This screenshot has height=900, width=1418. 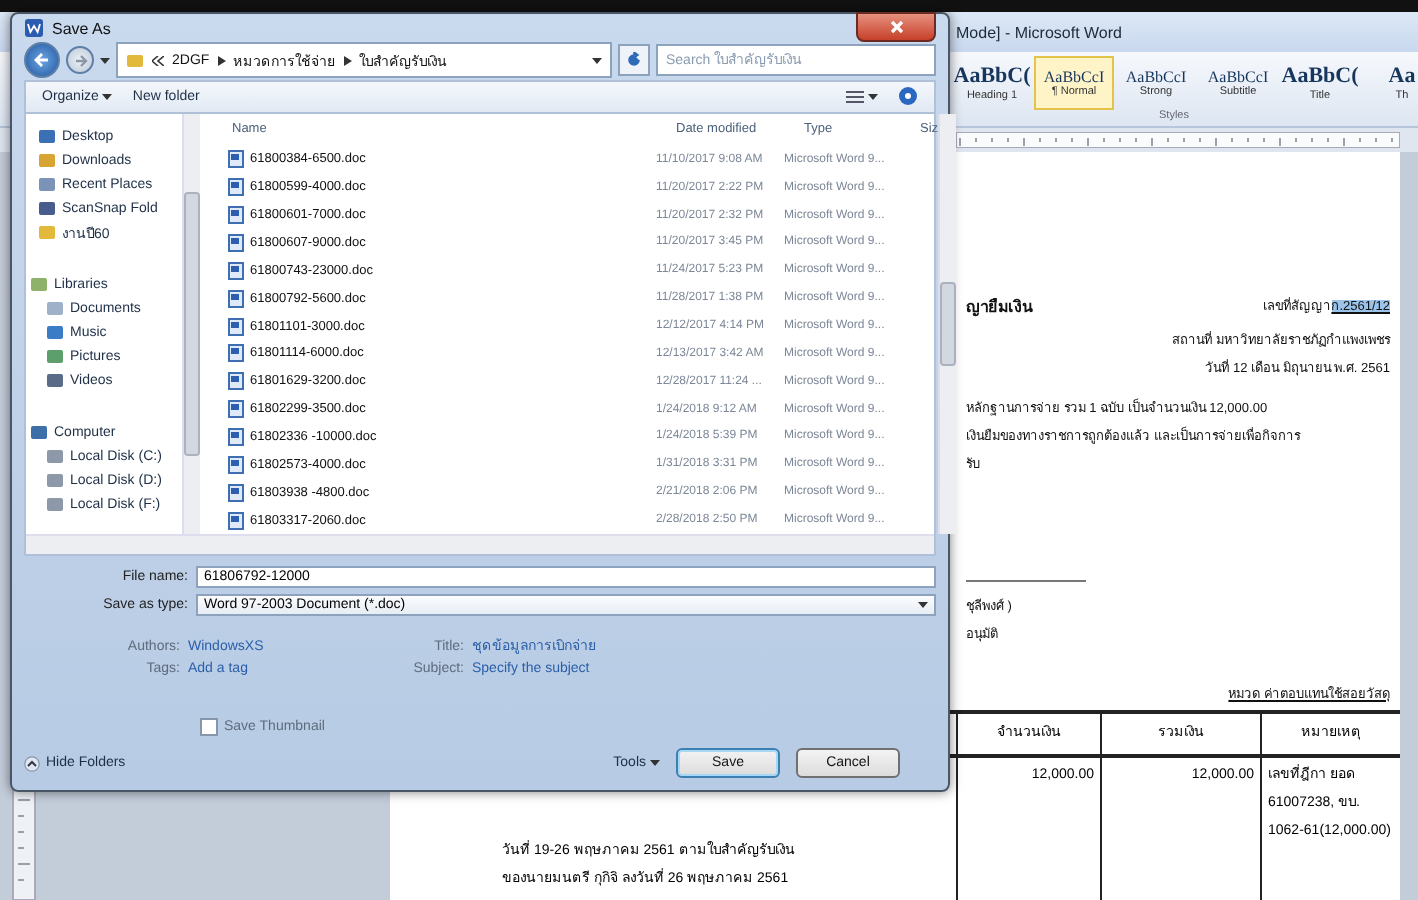 I want to click on style-sample: Aa, so click(x=1402, y=76).